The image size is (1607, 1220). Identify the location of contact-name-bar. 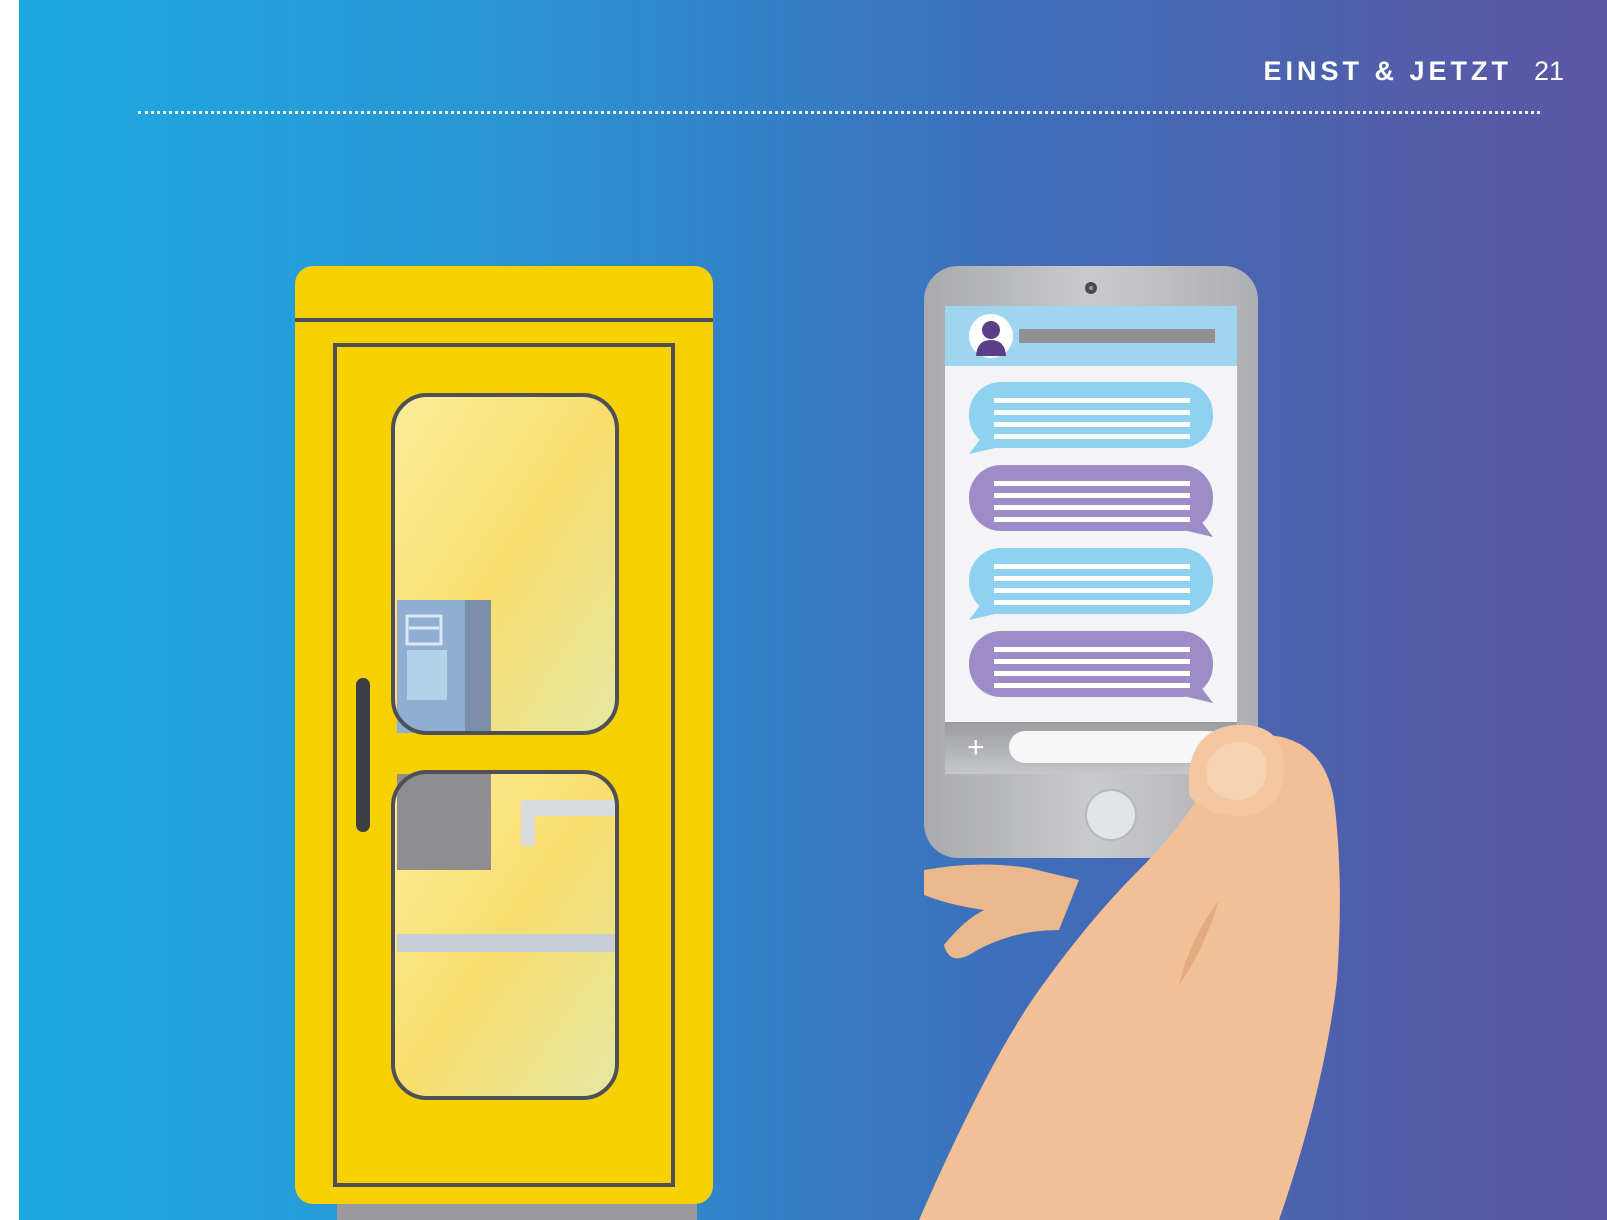
(1117, 336).